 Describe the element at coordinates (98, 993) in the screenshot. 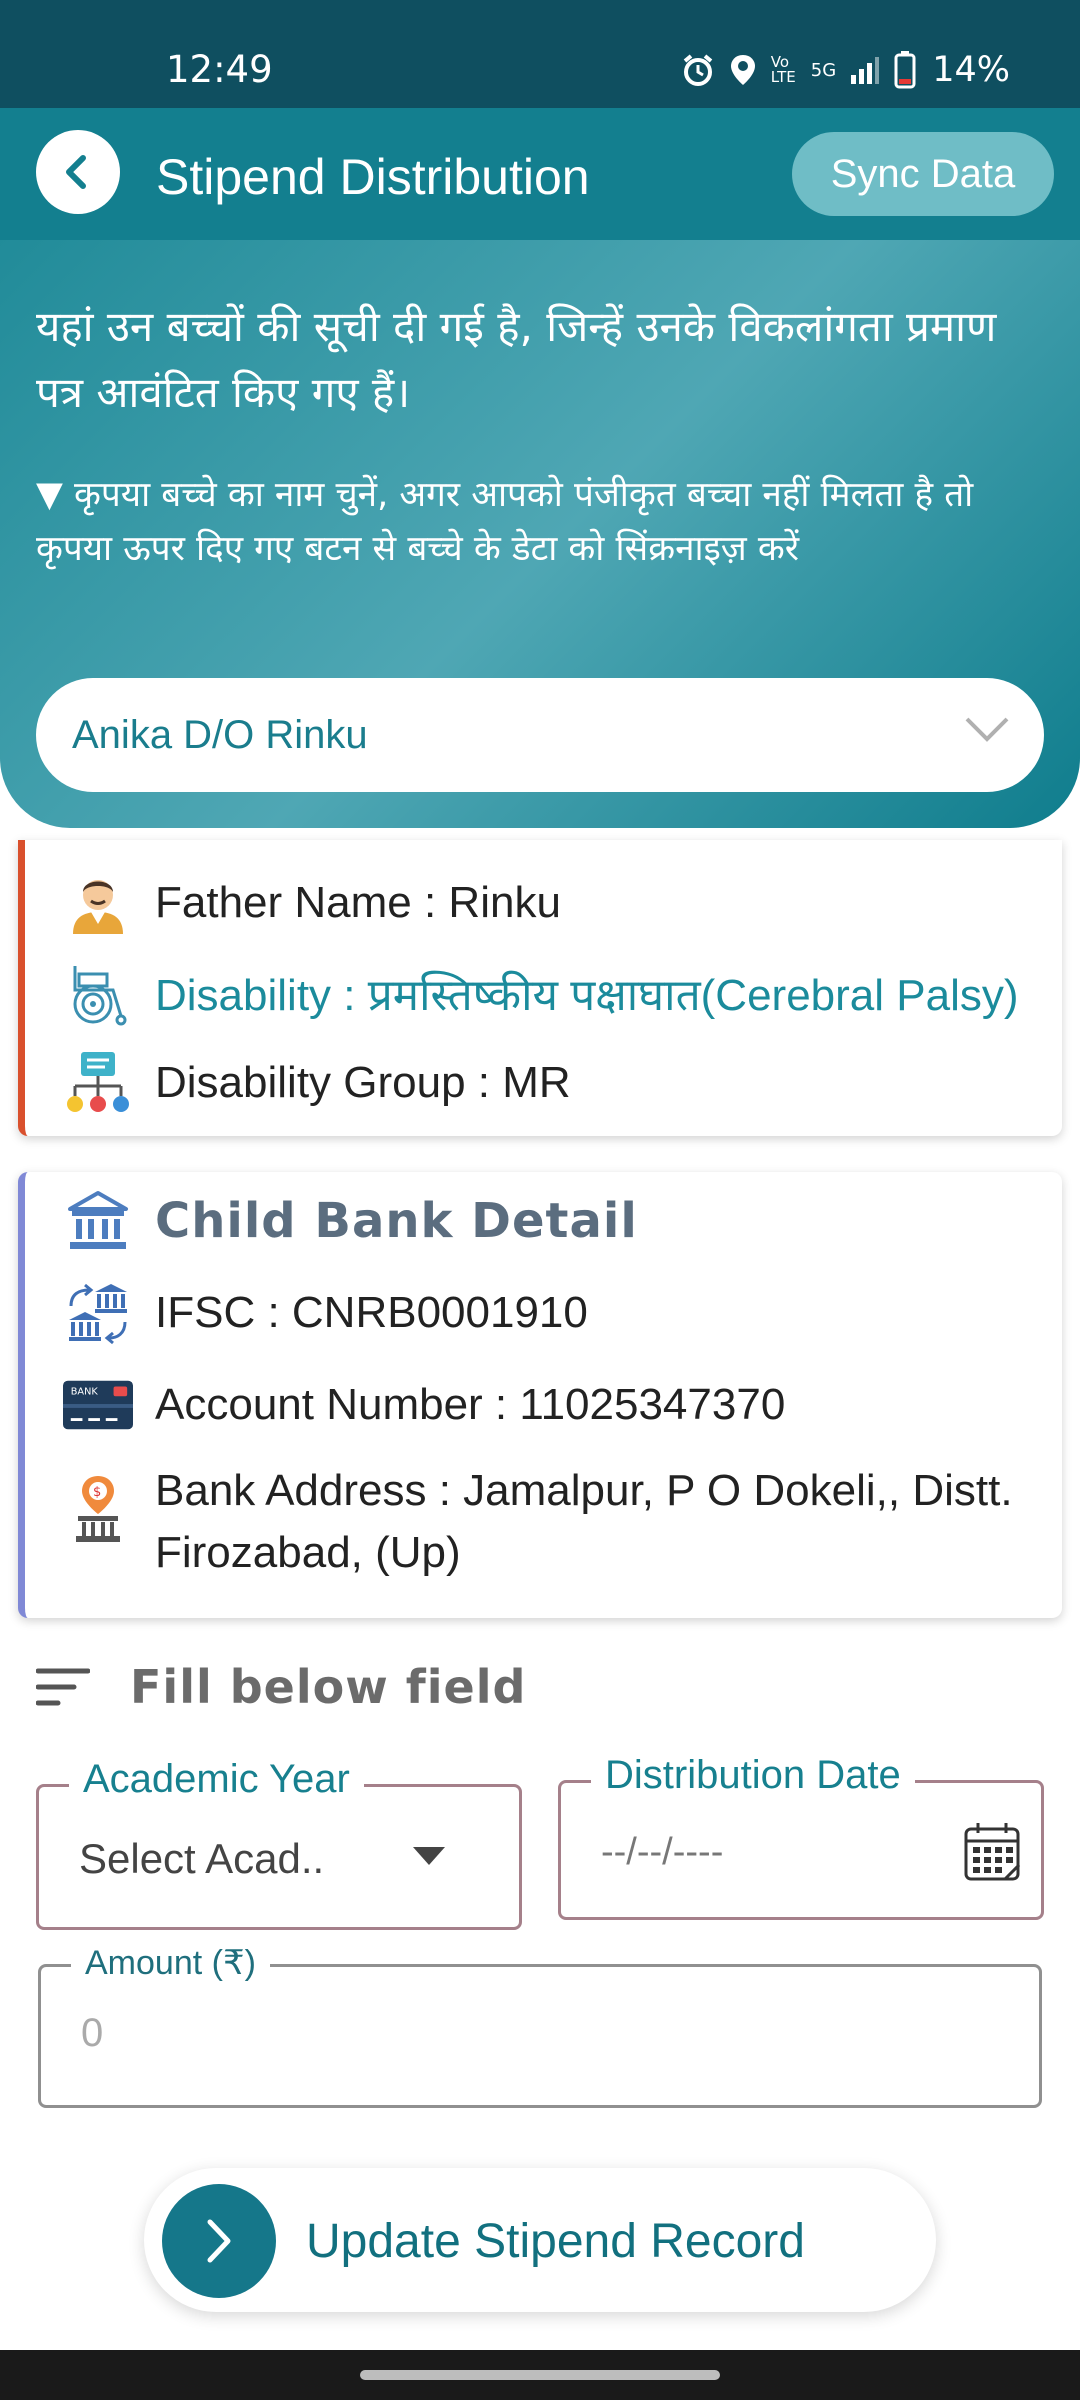

I see `wheelchair-icon` at that location.